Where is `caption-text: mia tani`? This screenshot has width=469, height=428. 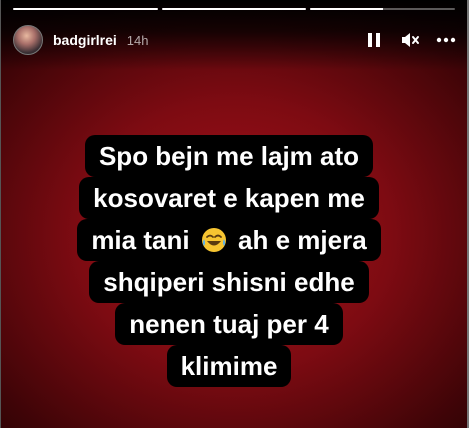
caption-text: mia tani is located at coordinates (140, 240).